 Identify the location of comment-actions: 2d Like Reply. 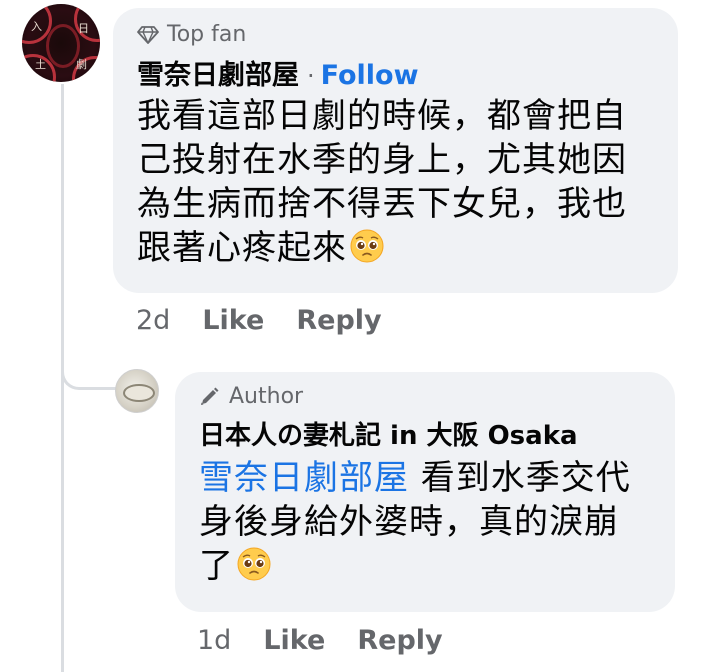
(259, 320).